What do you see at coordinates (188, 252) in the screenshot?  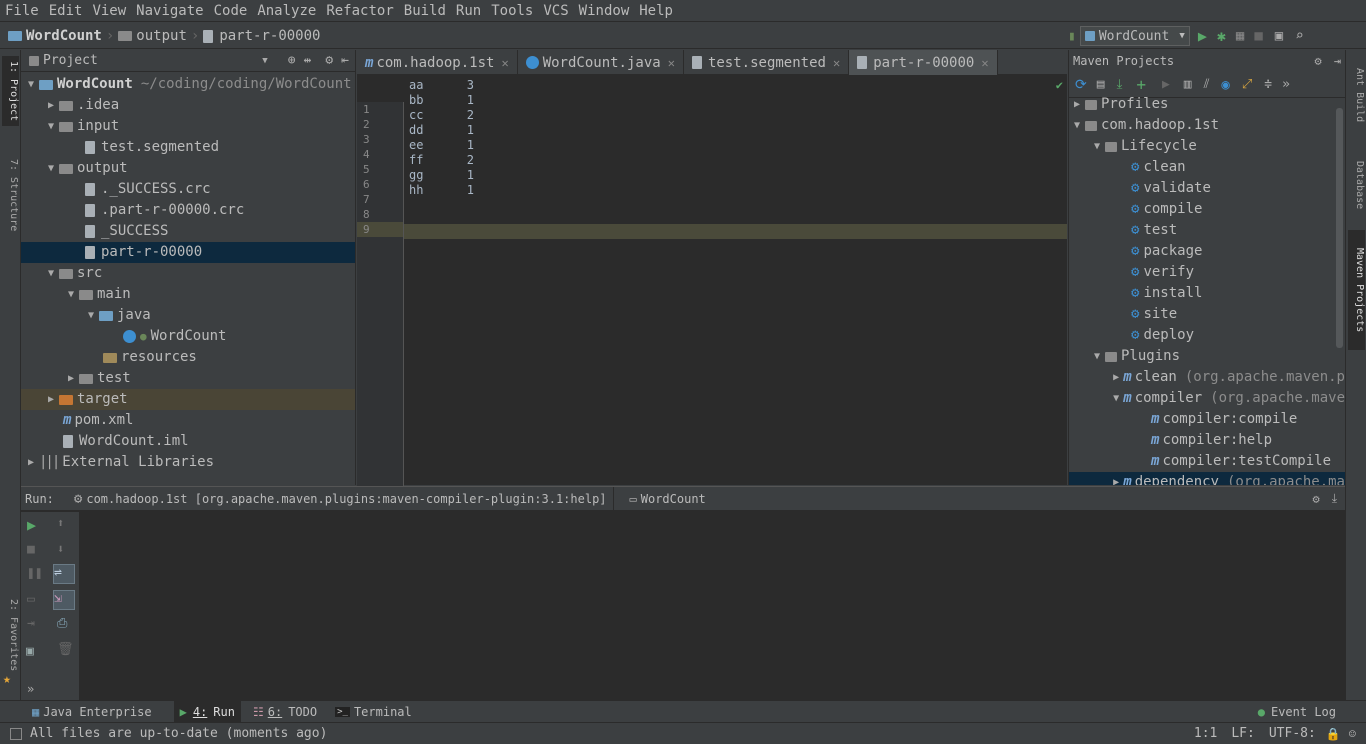 I see `tree-item-selected: part-r-00000` at bounding box center [188, 252].